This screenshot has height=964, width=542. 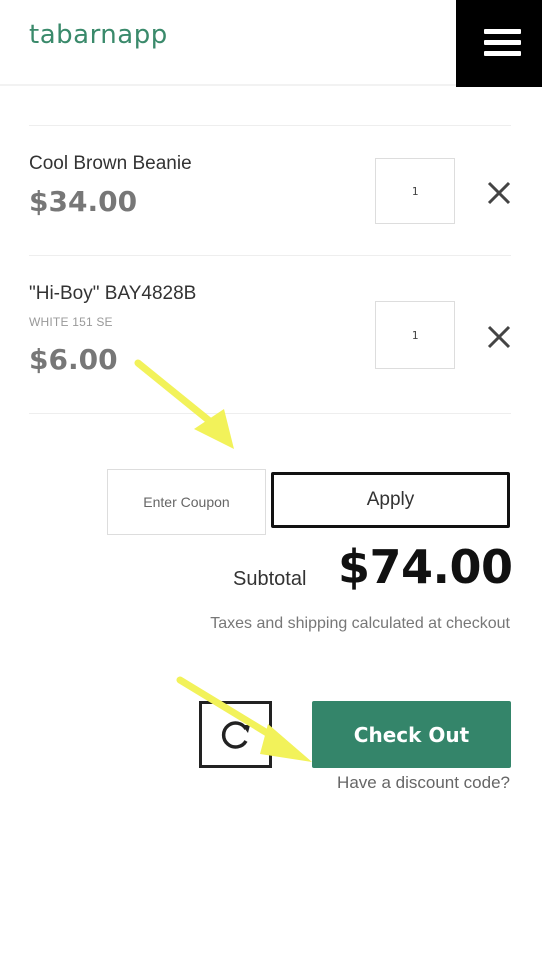 I want to click on refresh-icon, so click(x=235, y=735).